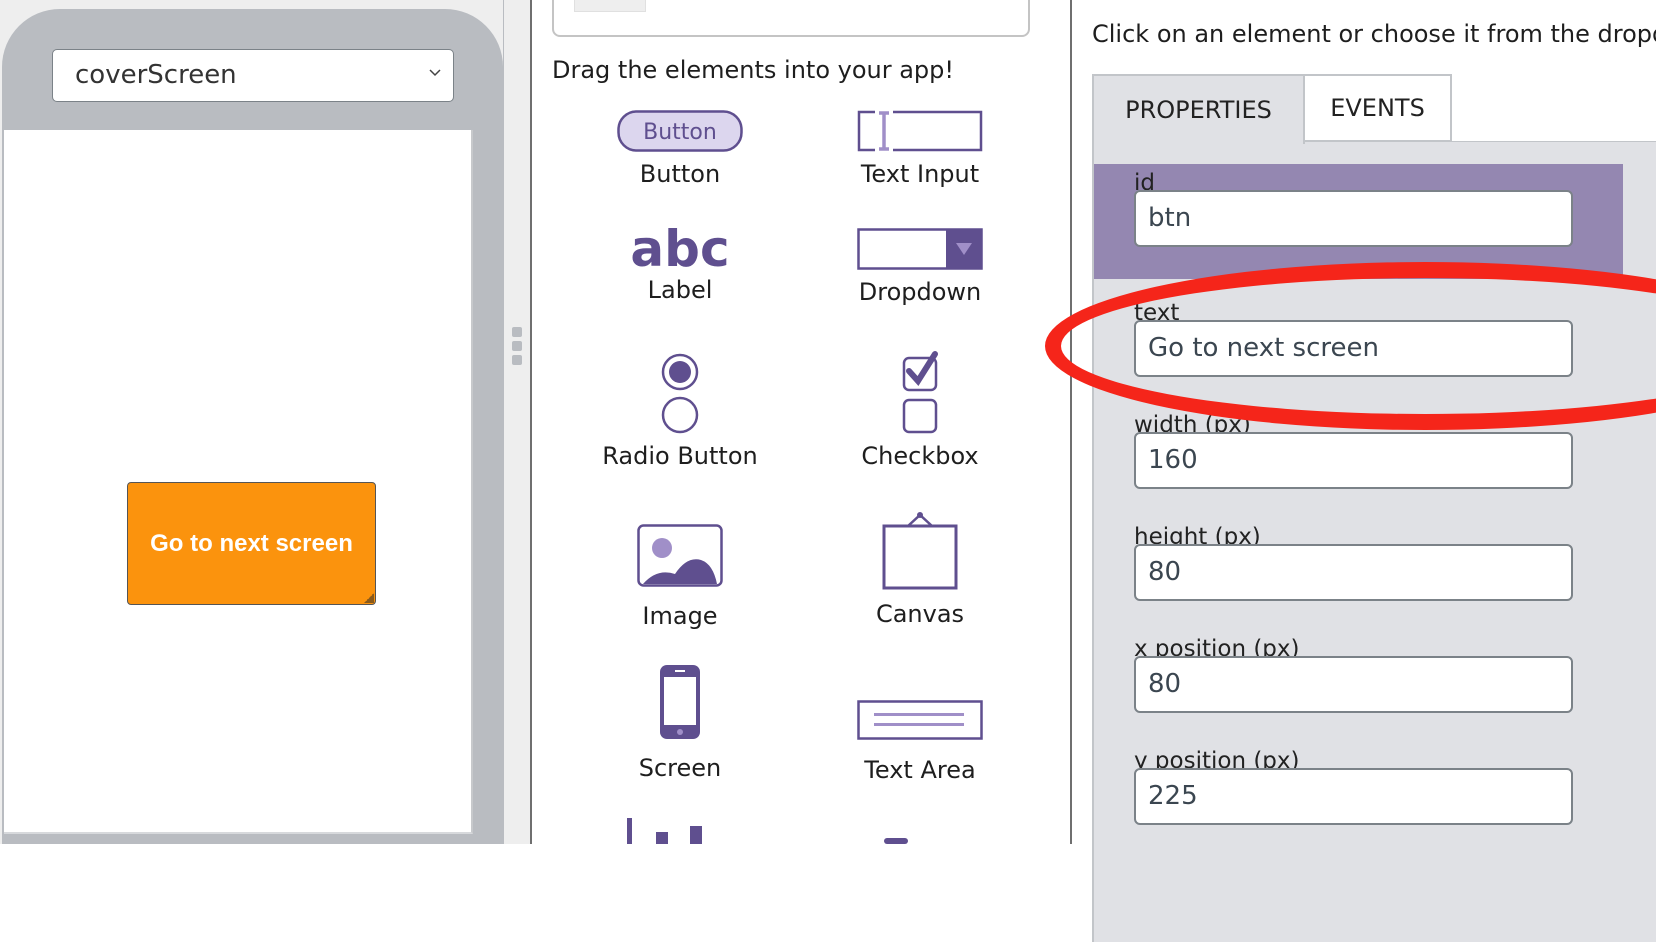  I want to click on toolbox-item-label-element: abc Label, so click(680, 264).